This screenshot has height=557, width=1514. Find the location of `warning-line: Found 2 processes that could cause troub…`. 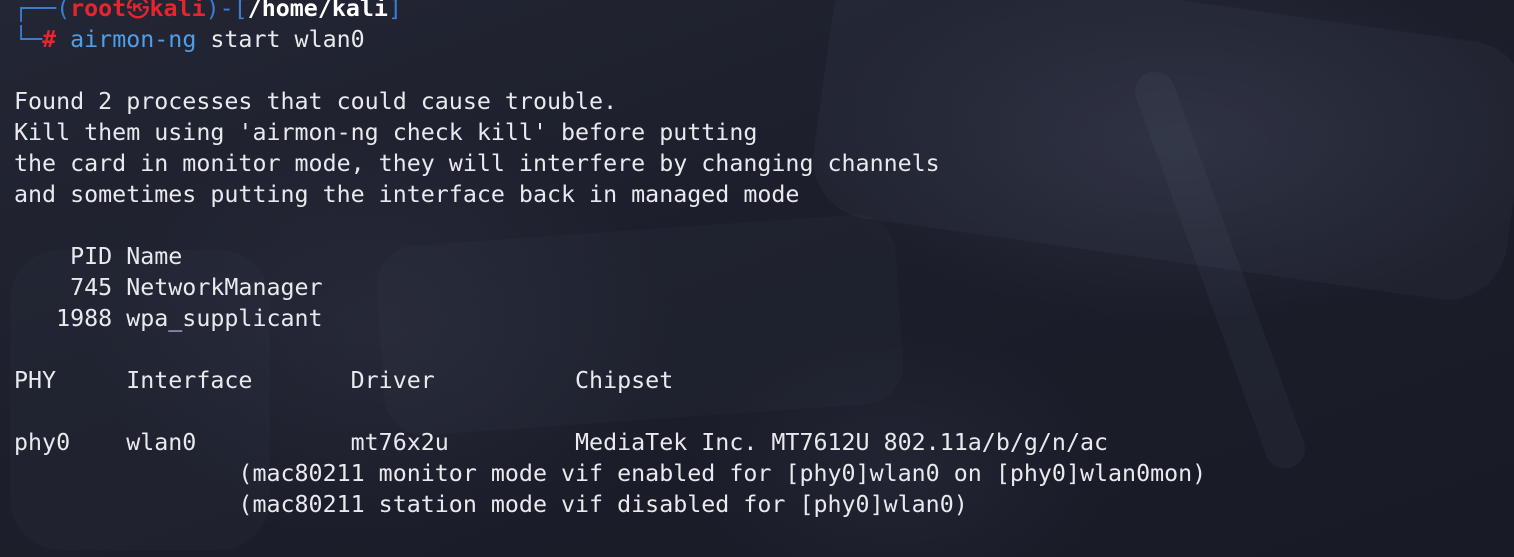

warning-line: Found 2 processes that could cause troub… is located at coordinates (316, 101).